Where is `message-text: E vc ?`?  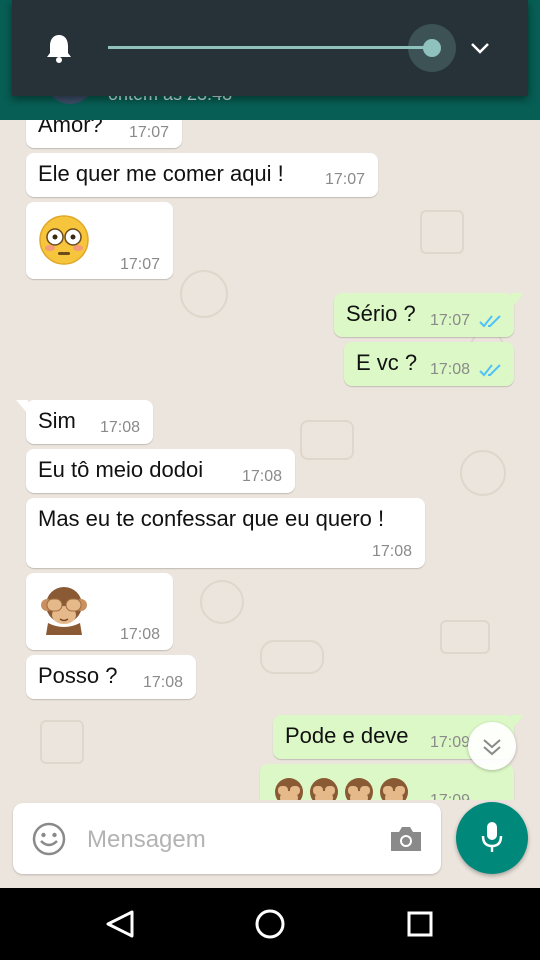 message-text: E vc ? is located at coordinates (387, 362).